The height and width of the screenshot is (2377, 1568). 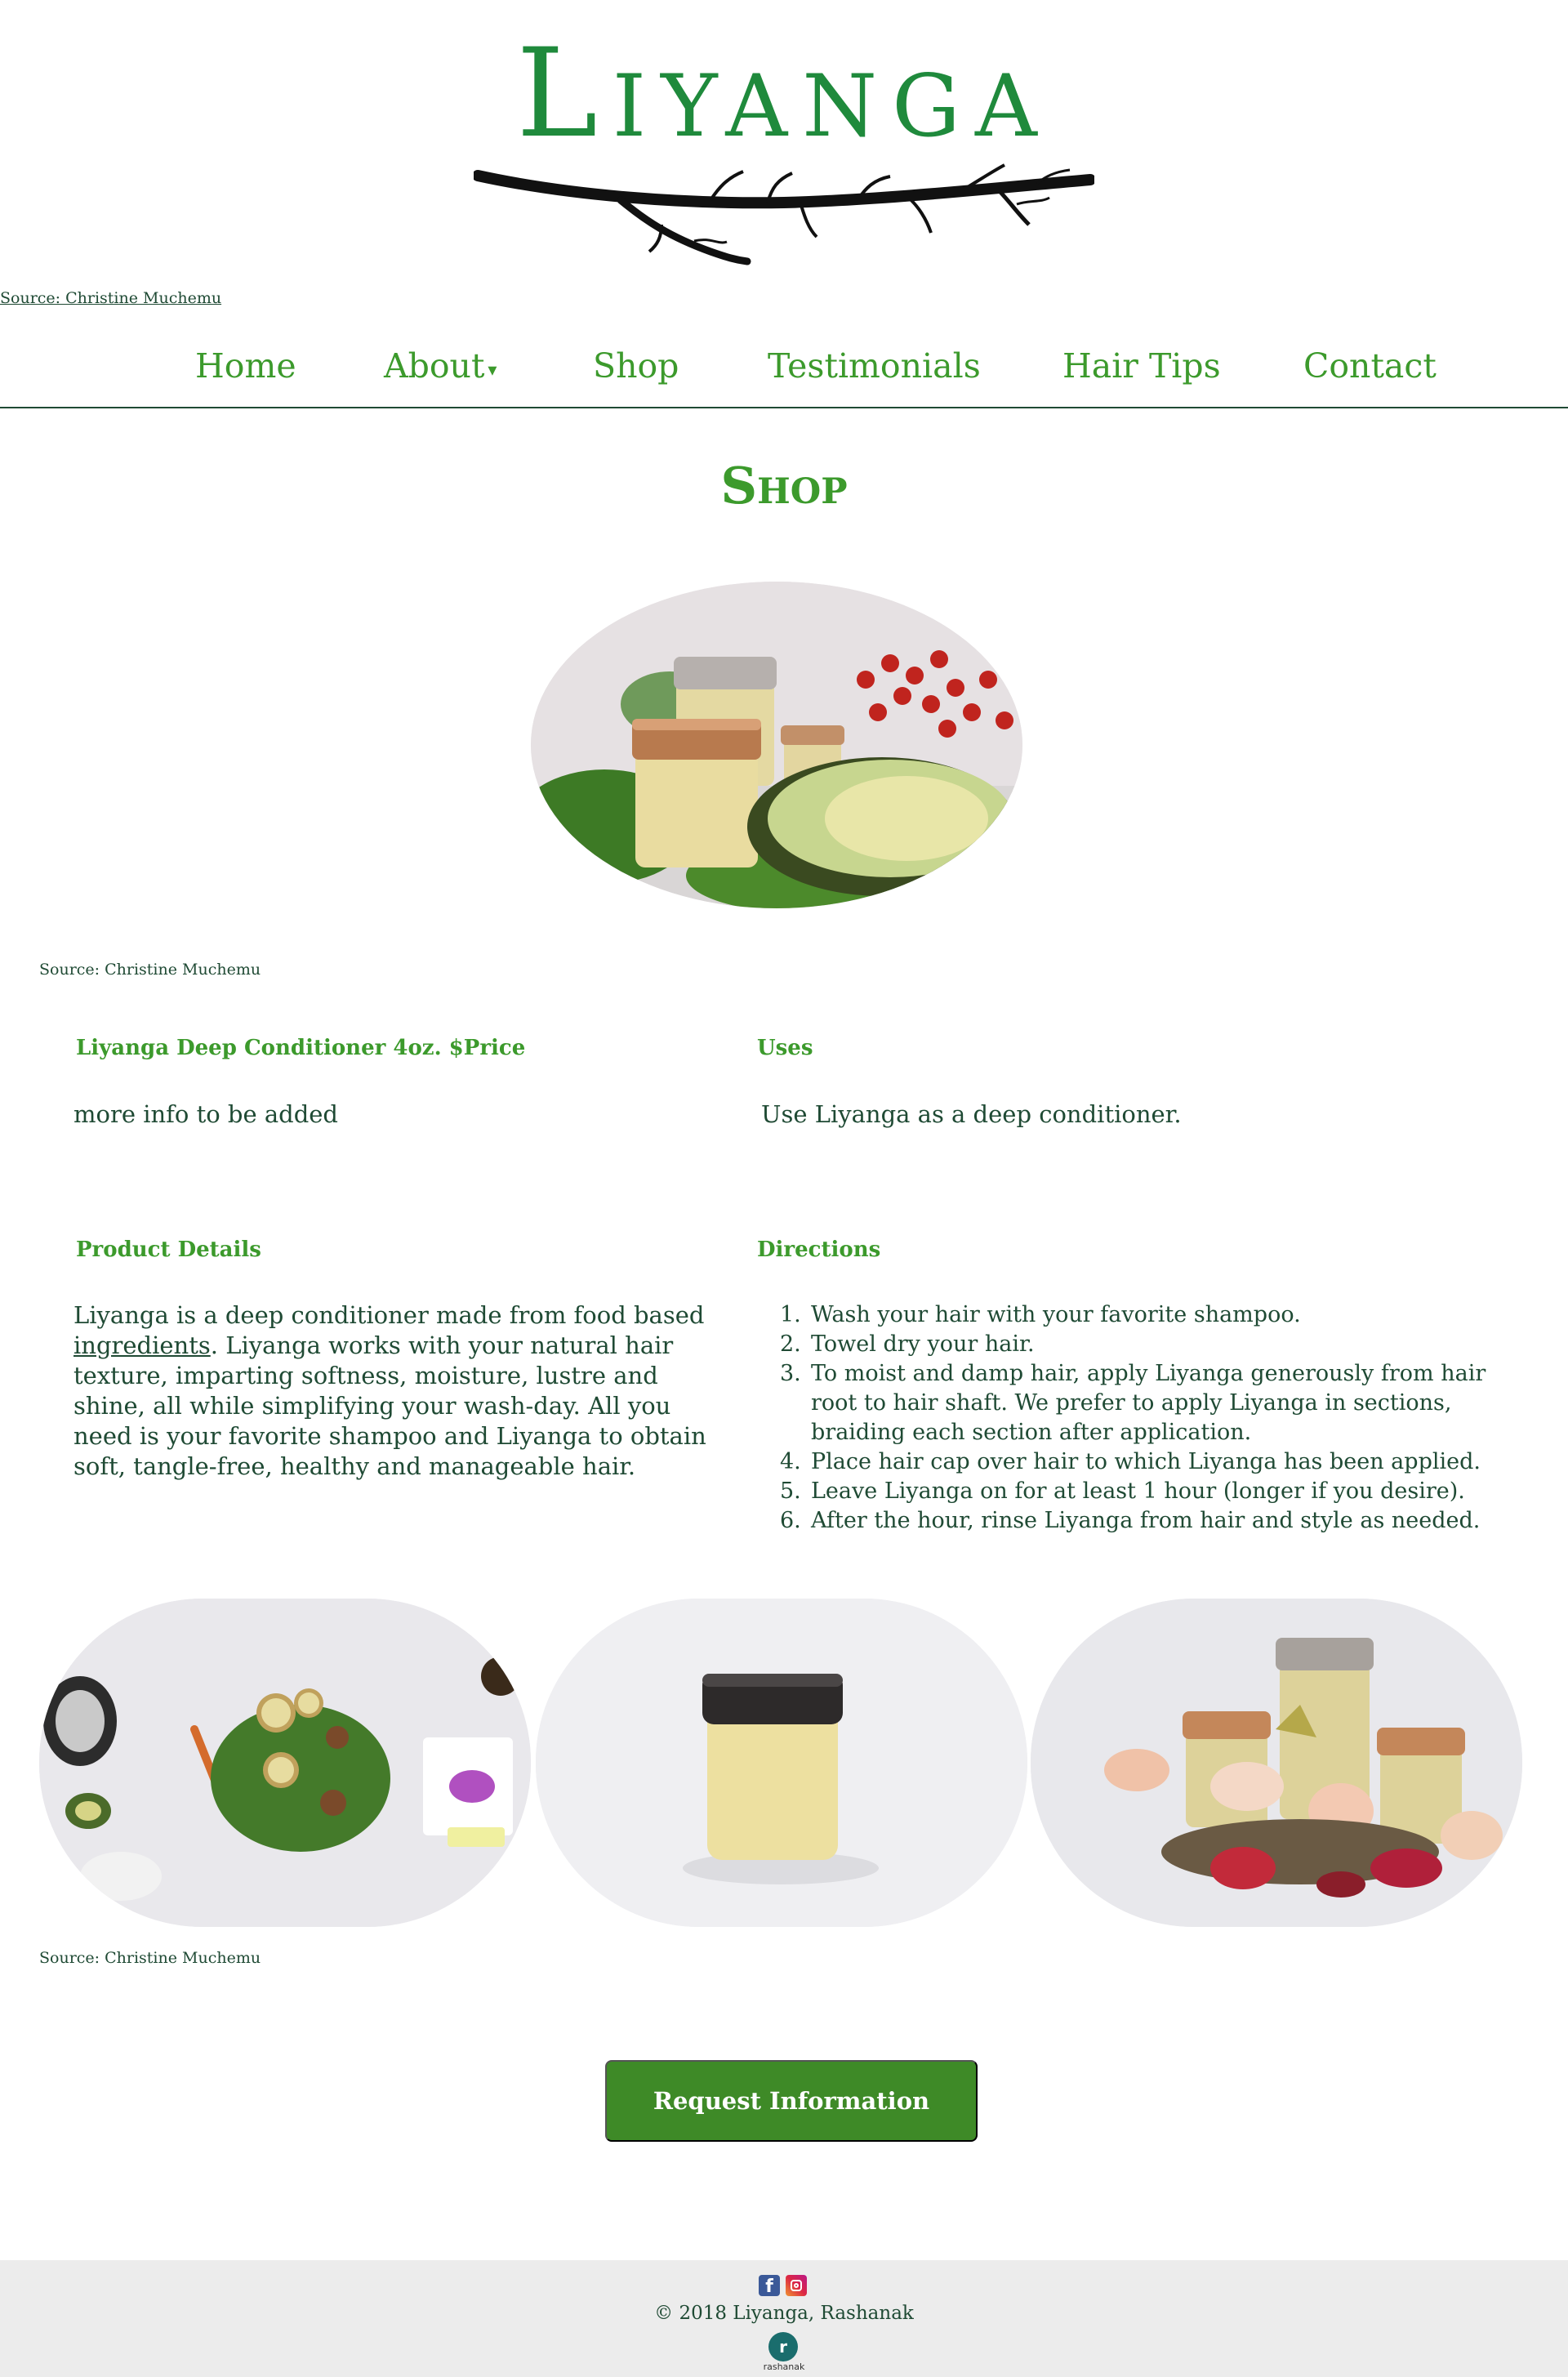 I want to click on product-name-heading: Liyanga Deep Conditioner 4oz. $Price, so click(x=301, y=1048).